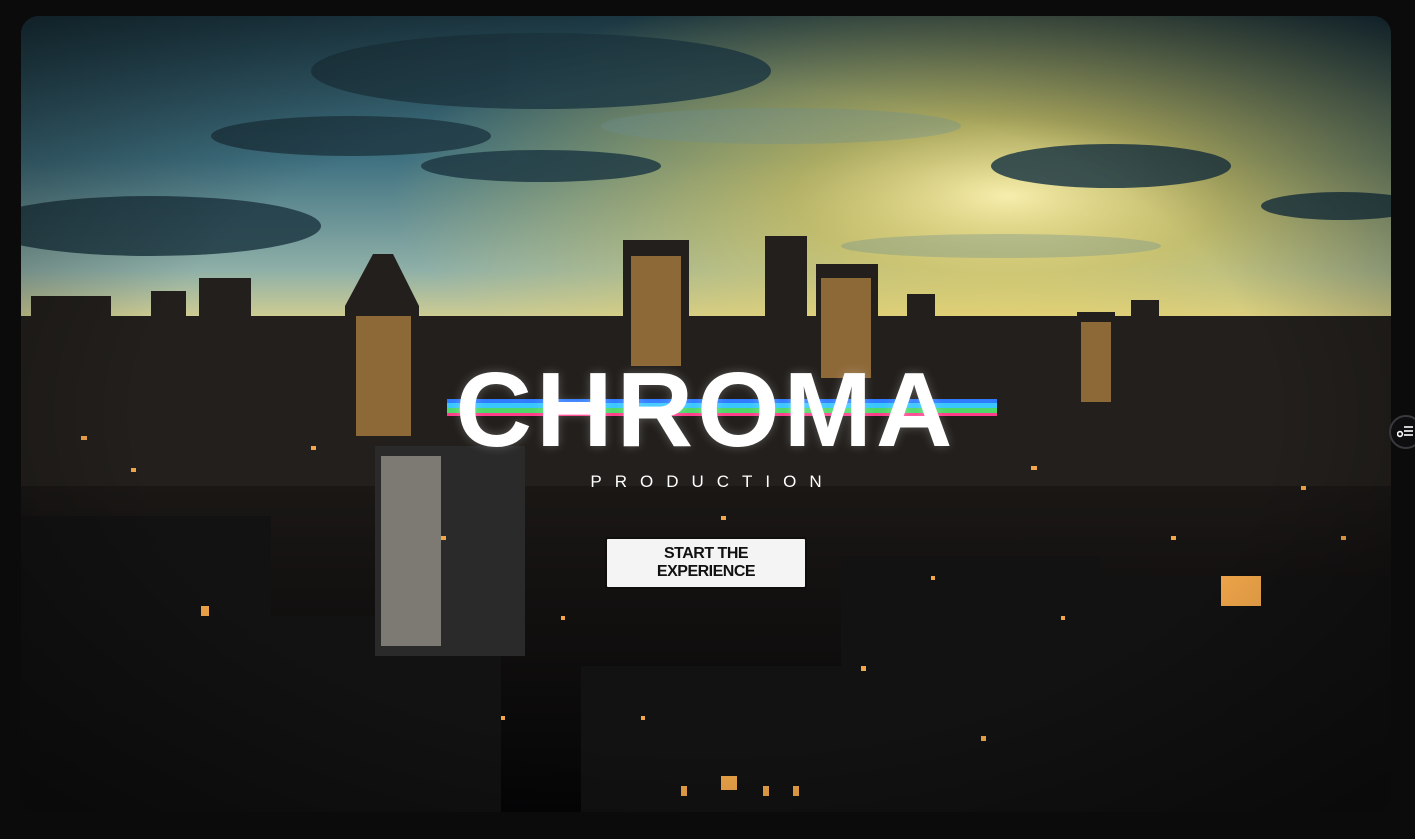 Image resolution: width=1415 pixels, height=839 pixels. What do you see at coordinates (706, 563) in the screenshot?
I see `start-experience-button: START THE EXPERIENCE` at bounding box center [706, 563].